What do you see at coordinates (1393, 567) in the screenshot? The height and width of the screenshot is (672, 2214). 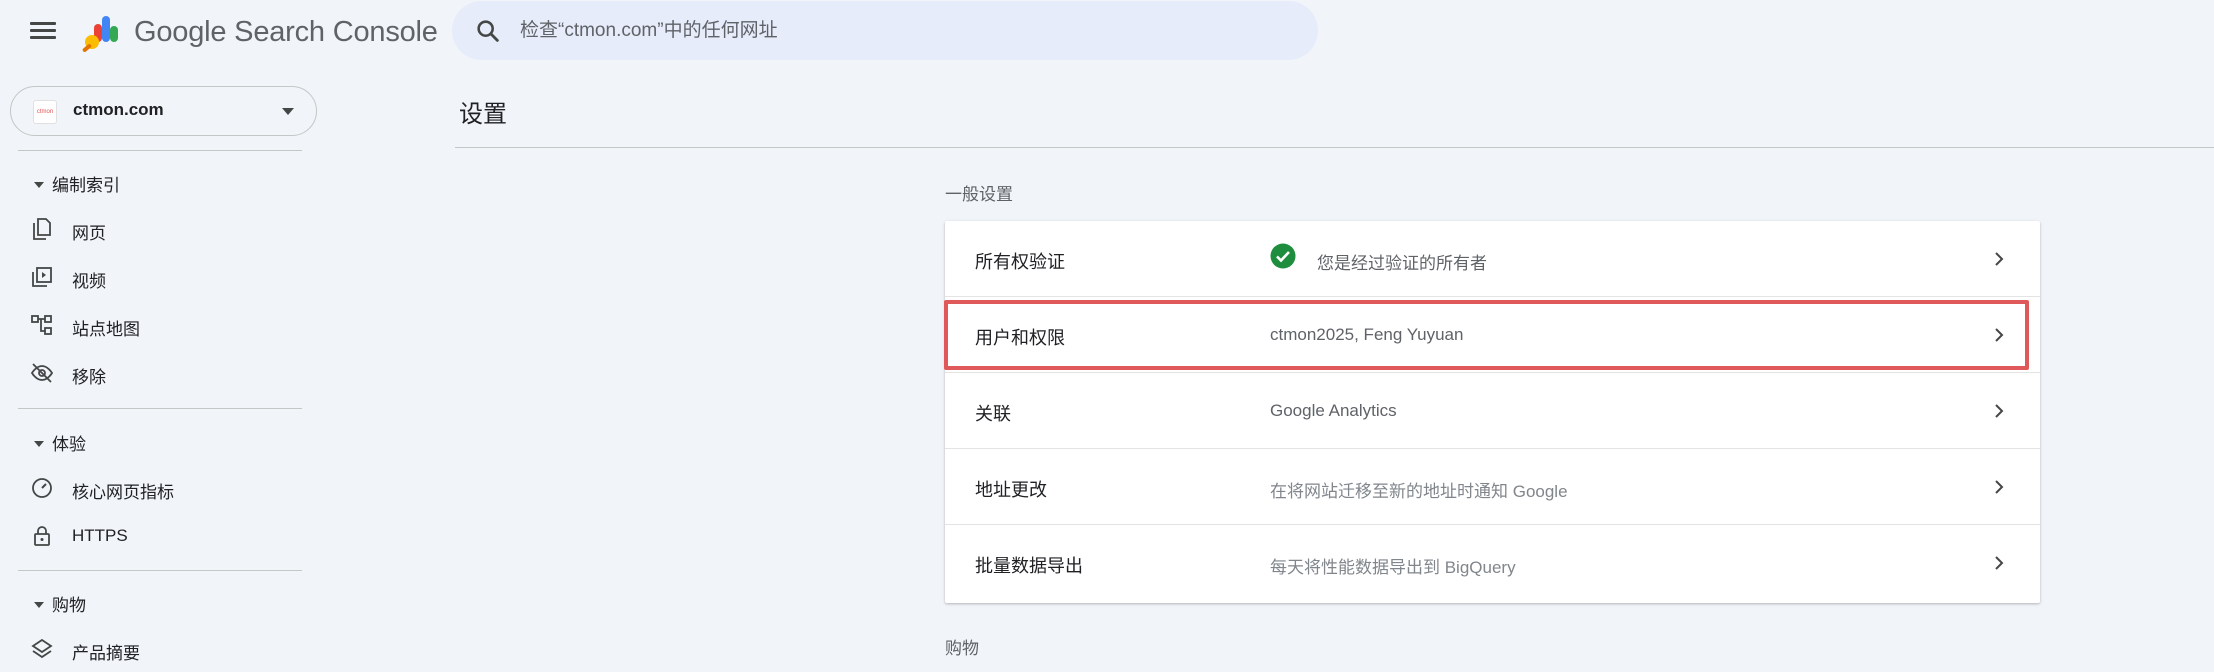 I see `row-value: 每天将性能数据导出到 BigQuery` at bounding box center [1393, 567].